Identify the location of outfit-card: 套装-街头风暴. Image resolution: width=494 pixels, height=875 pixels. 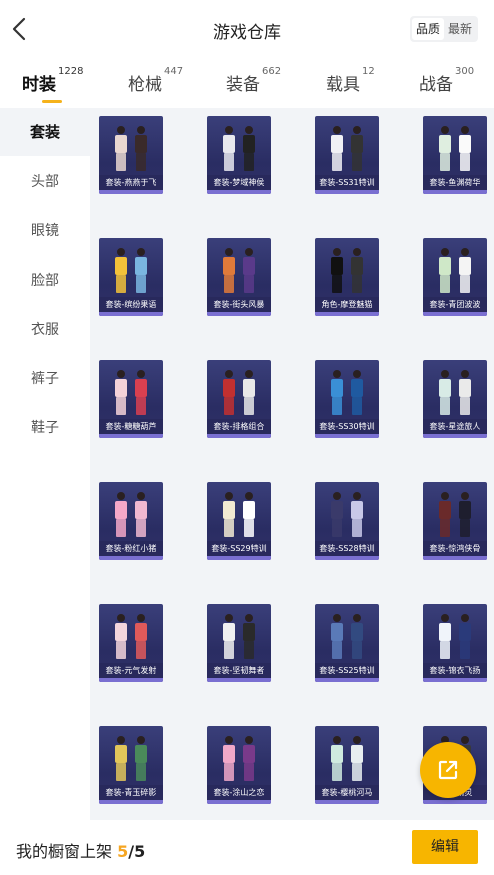
(239, 277).